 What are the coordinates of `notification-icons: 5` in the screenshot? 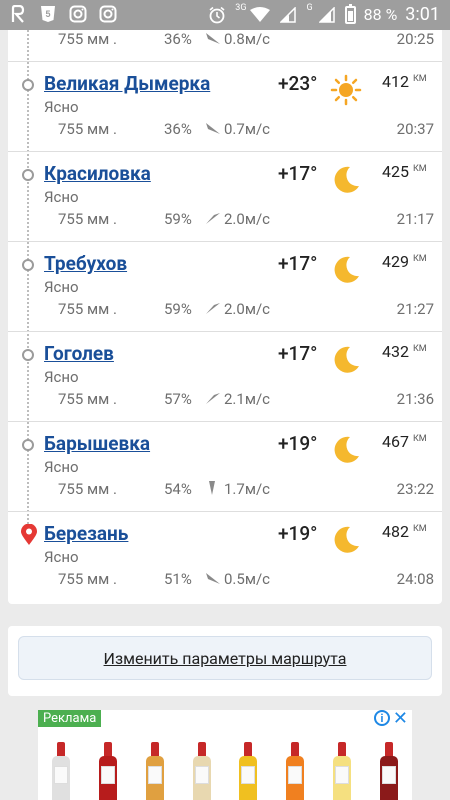 It's located at (63, 14).